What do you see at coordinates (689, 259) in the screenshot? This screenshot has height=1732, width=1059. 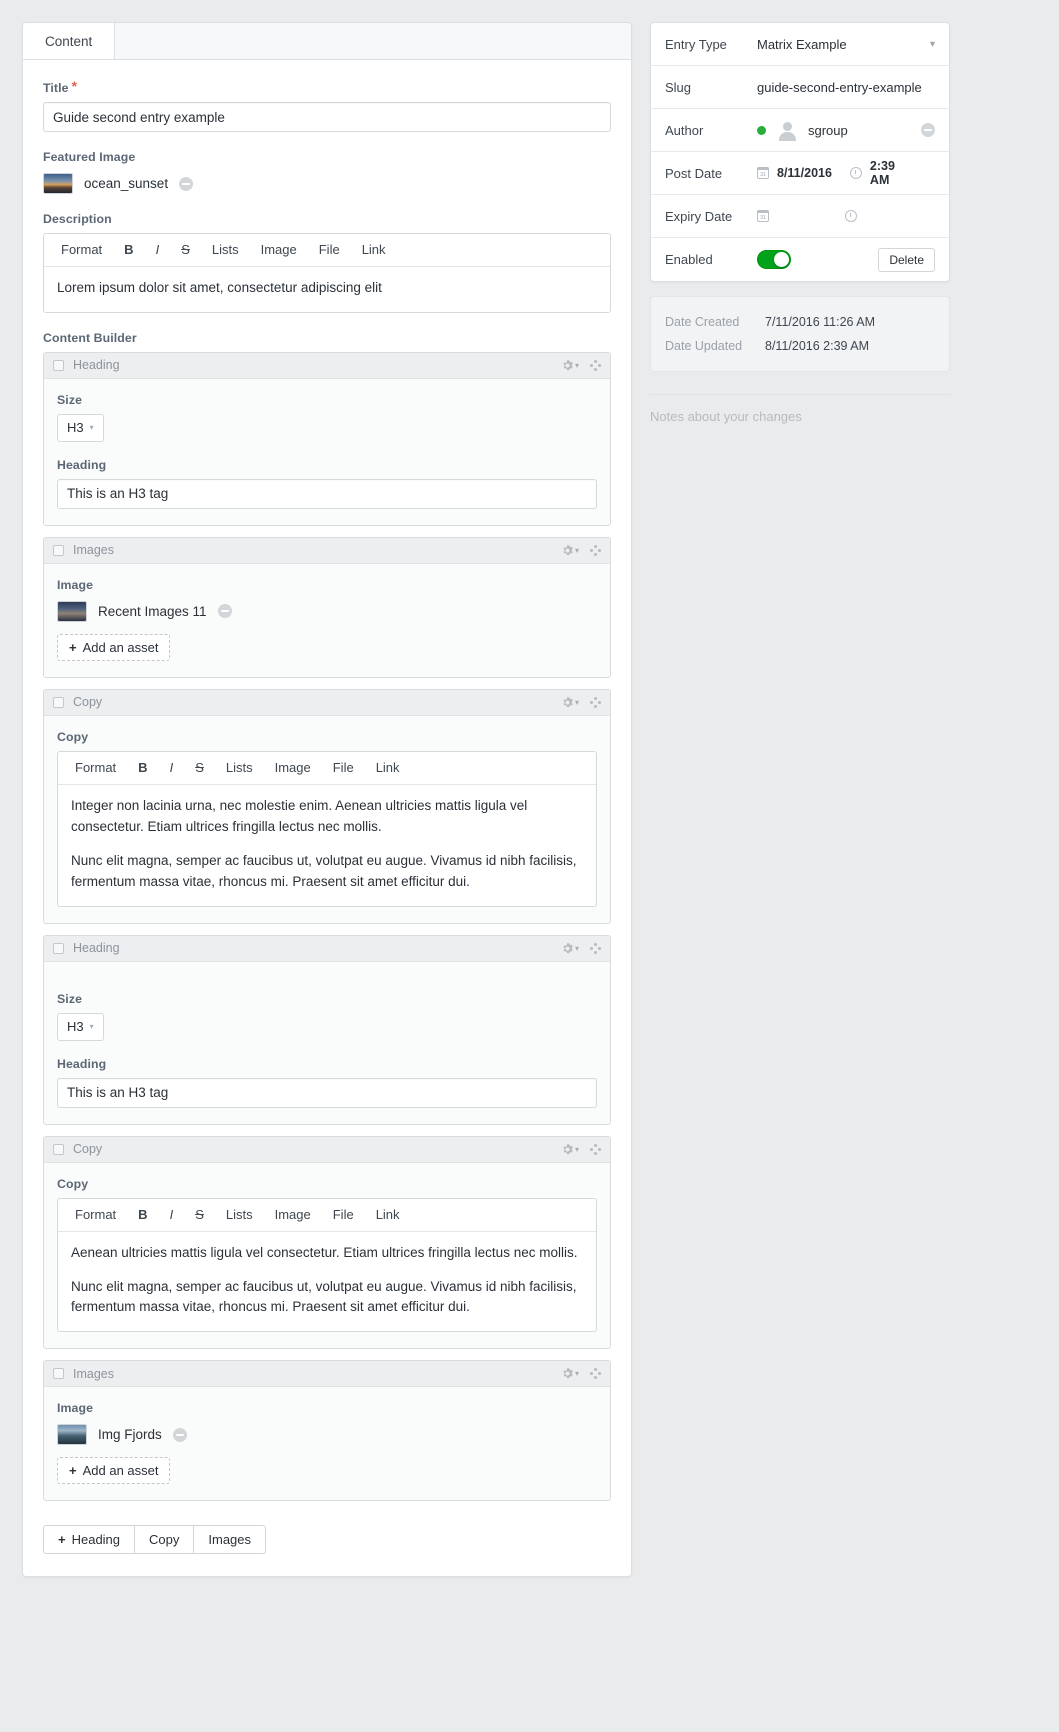 I see `enabled-label: Enabled` at bounding box center [689, 259].